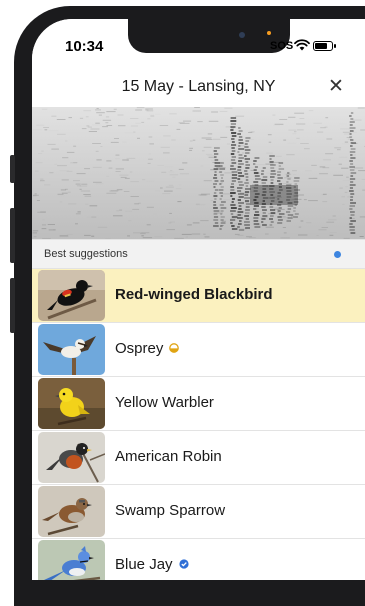 This screenshot has height=606, width=365. Describe the element at coordinates (12, 305) in the screenshot. I see `volume-down-button` at that location.